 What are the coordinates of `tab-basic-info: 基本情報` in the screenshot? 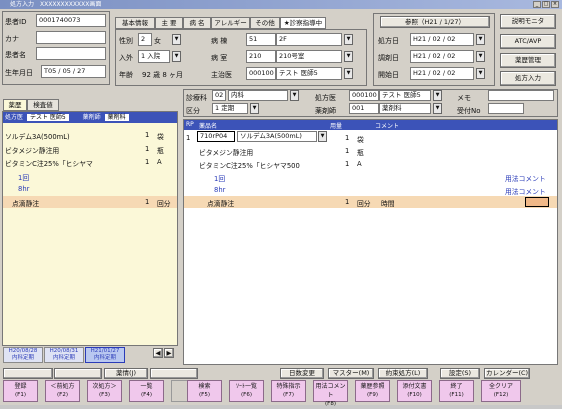 It's located at (135, 23).